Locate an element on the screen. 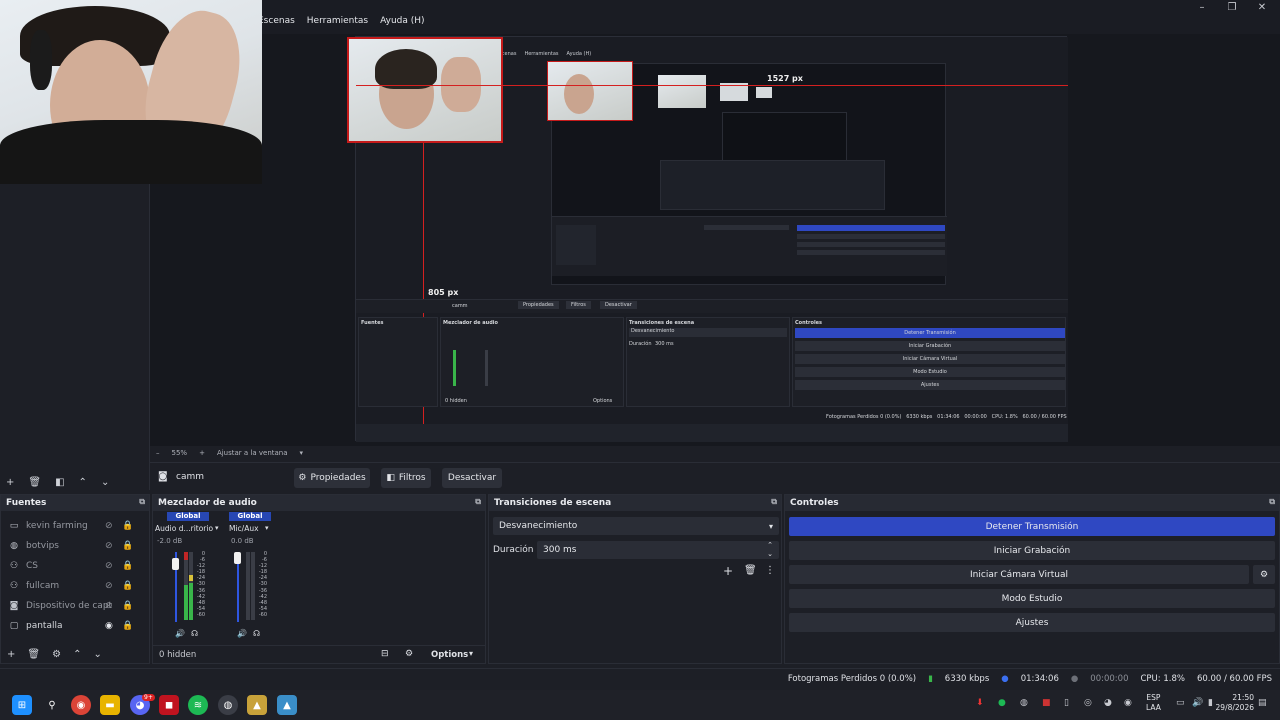 The width and height of the screenshot is (1280, 720). tray-icon: ⬇ is located at coordinates (980, 703).